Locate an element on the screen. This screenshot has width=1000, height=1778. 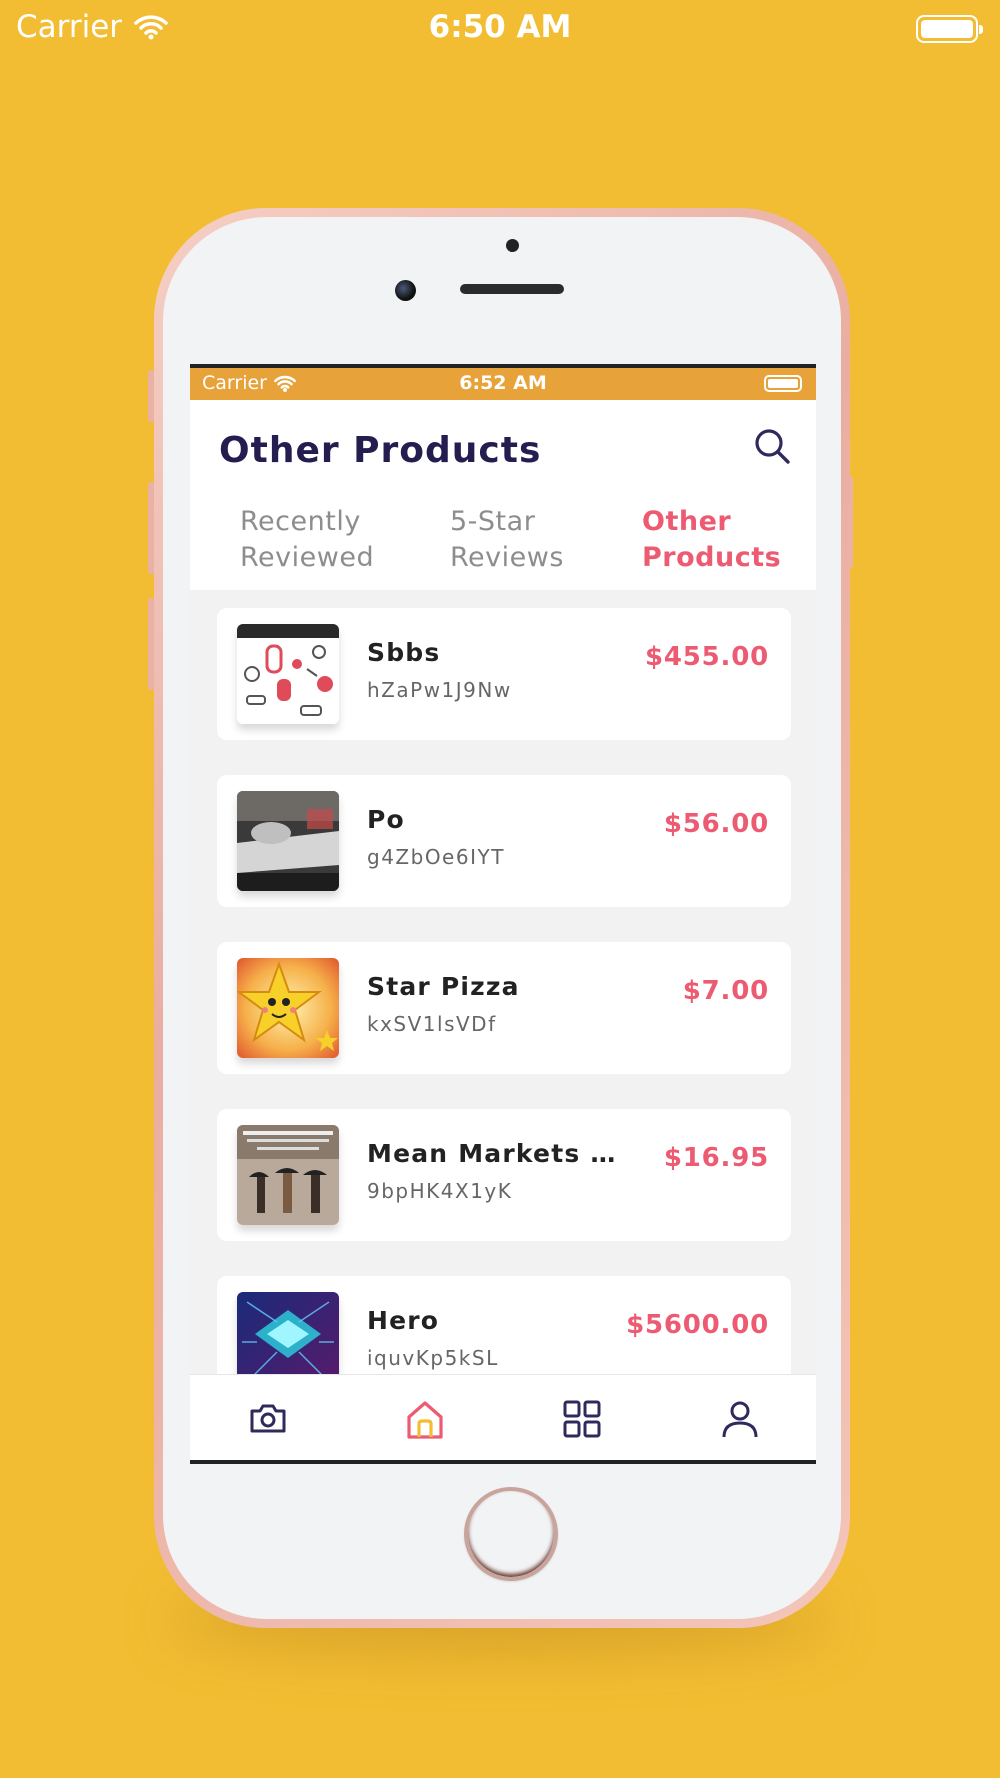
product-code: hZaPw1J9Nw is located at coordinates (439, 690).